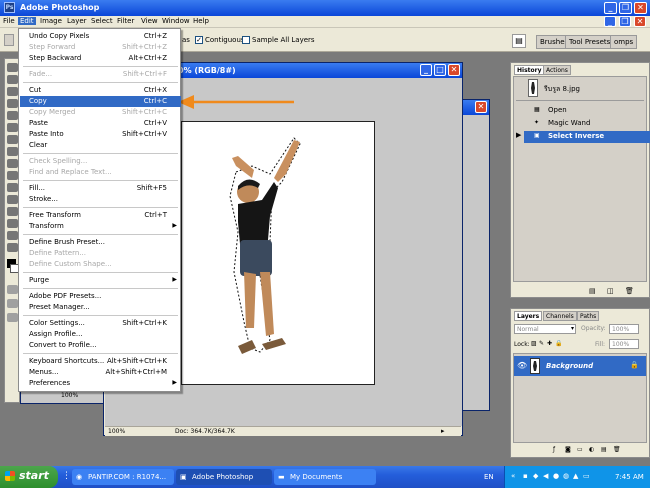  I want to click on tab-tool-presets: Tool Presets, so click(590, 42).